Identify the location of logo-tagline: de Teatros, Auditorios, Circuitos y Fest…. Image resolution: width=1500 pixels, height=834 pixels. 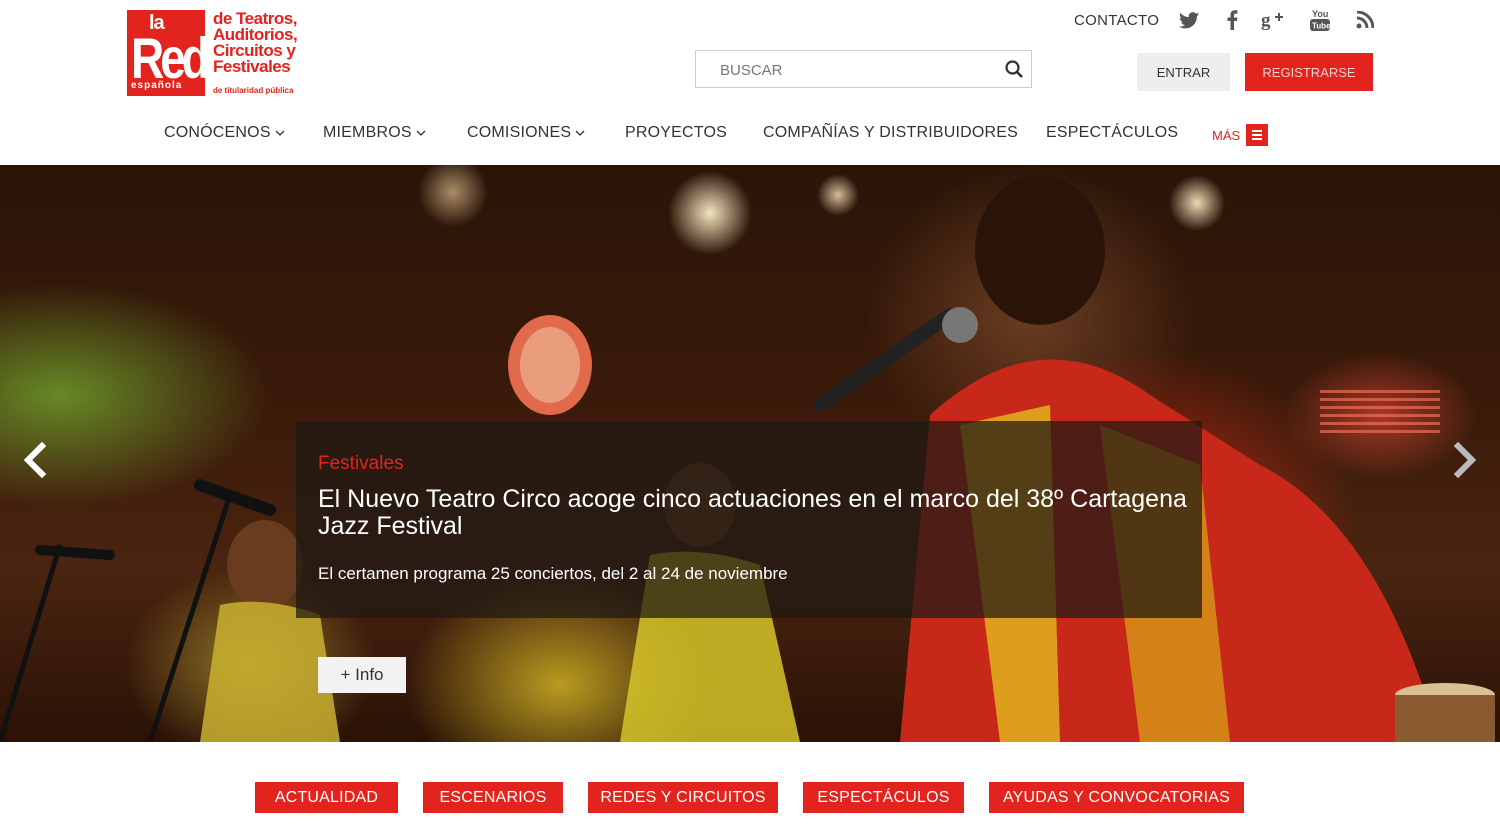
(255, 43).